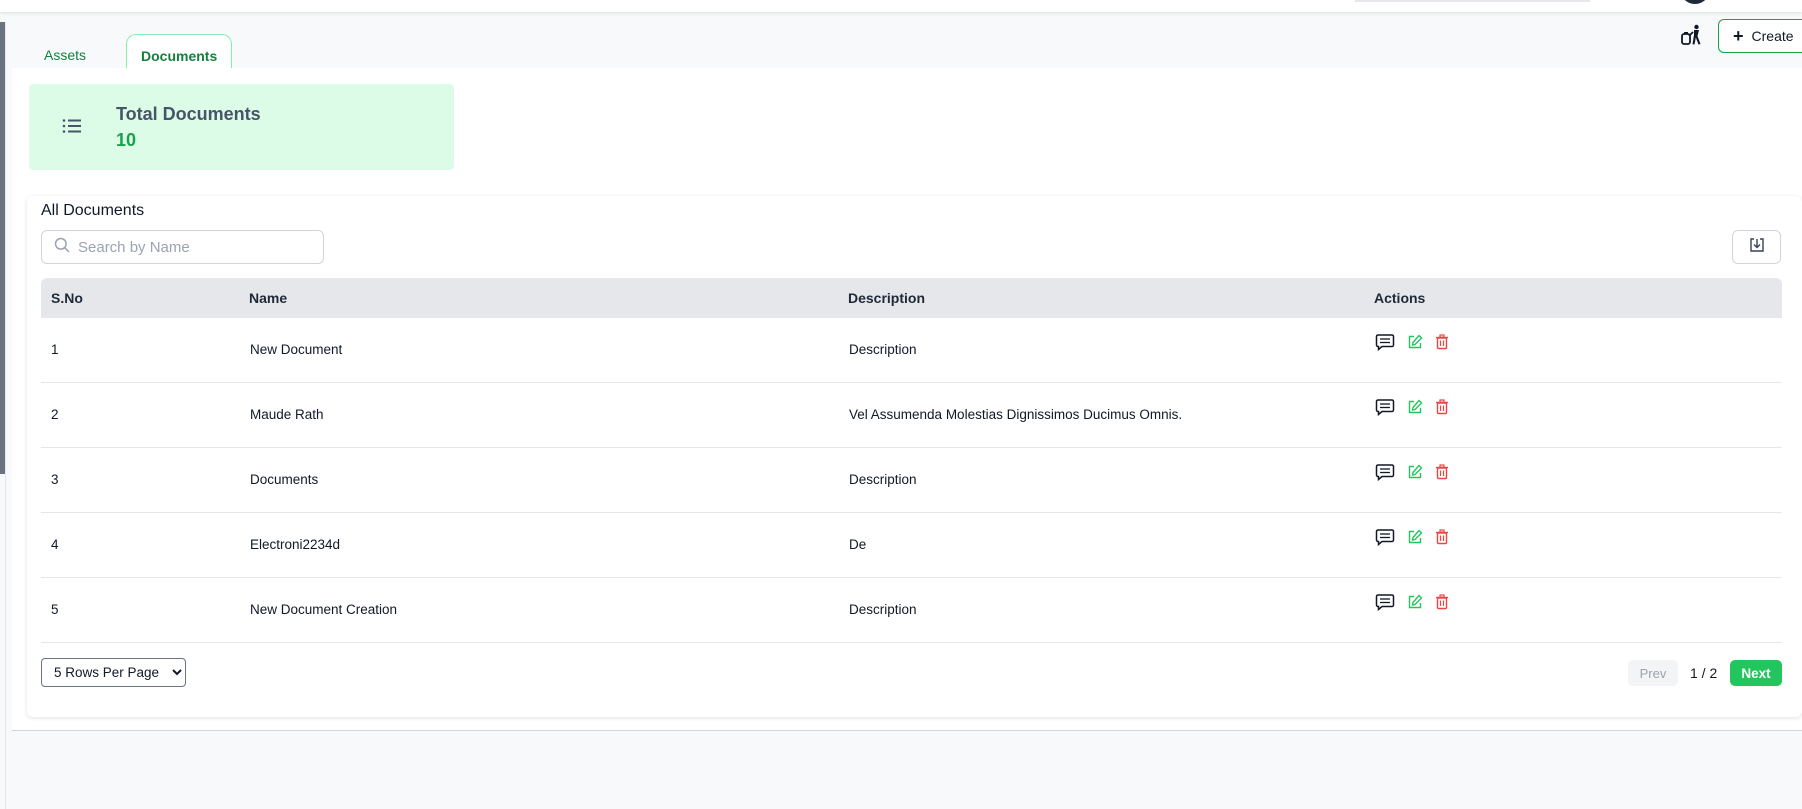 The width and height of the screenshot is (1802, 809). I want to click on page-indicator: 1 / 2, so click(1704, 673).